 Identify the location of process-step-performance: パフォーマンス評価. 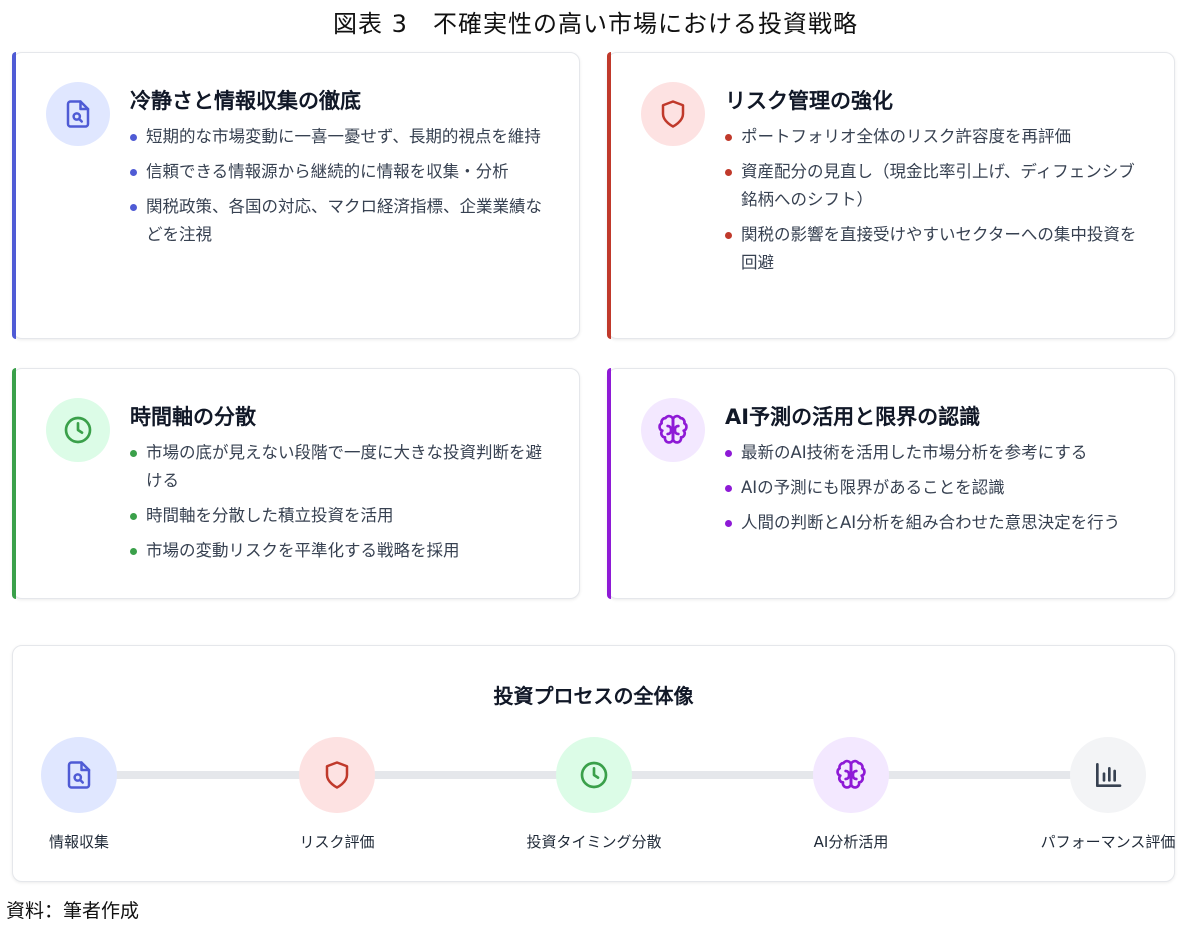
(1099, 794).